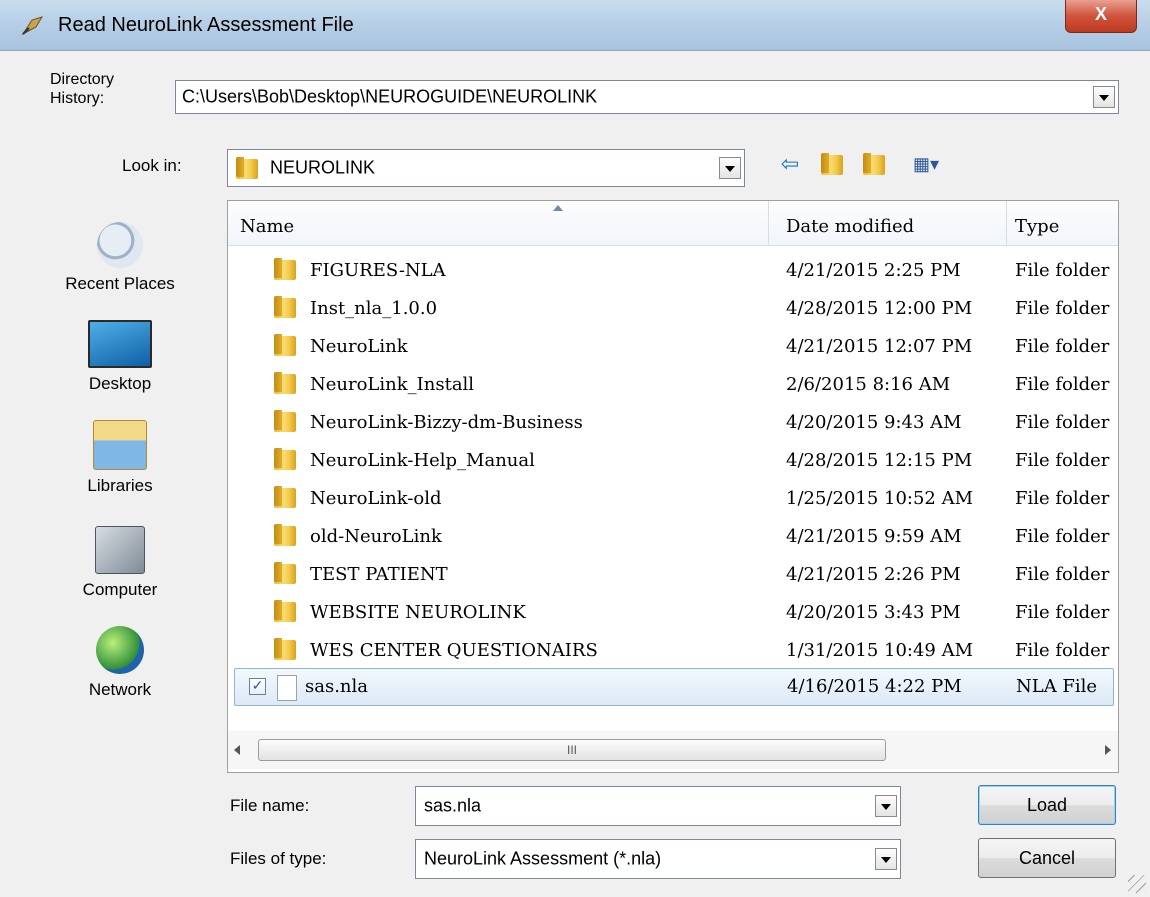 This screenshot has width=1150, height=897. Describe the element at coordinates (486, 168) in the screenshot. I see `look-in-select: NEUROLINK` at that location.